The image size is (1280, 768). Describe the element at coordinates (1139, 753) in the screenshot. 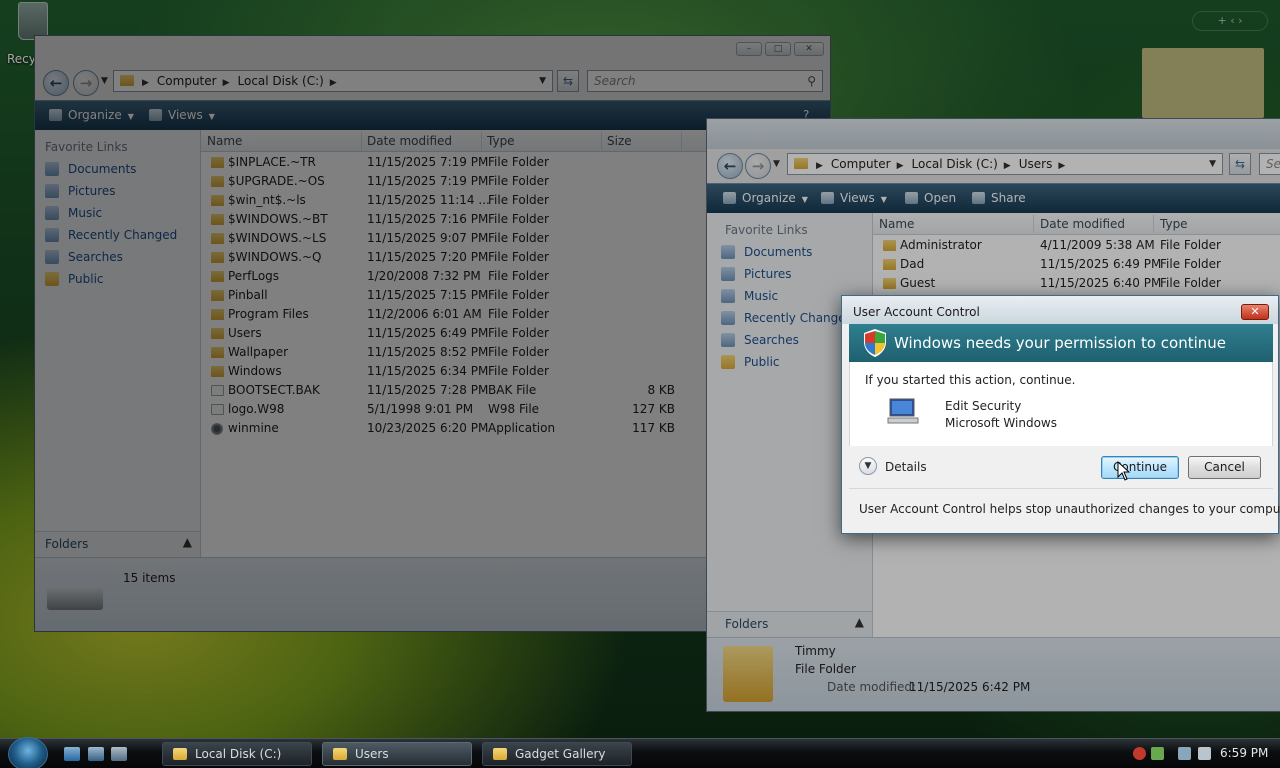

I see `security-alert-icon` at that location.